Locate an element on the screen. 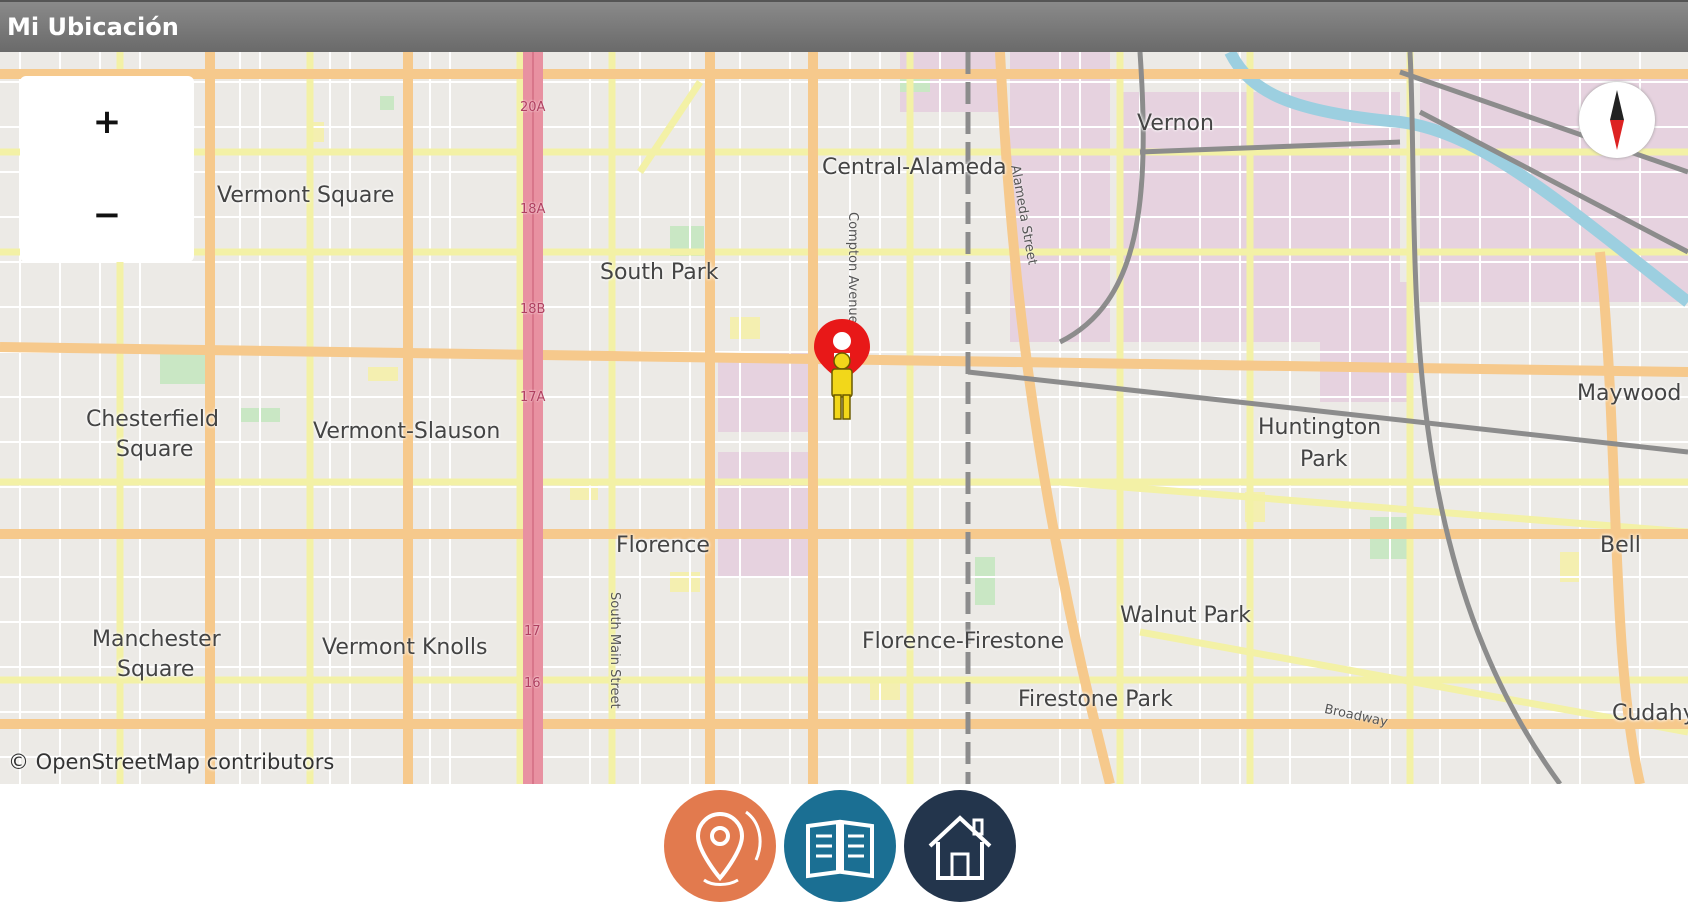 The height and width of the screenshot is (906, 1688). compass-icon is located at coordinates (1617, 120).